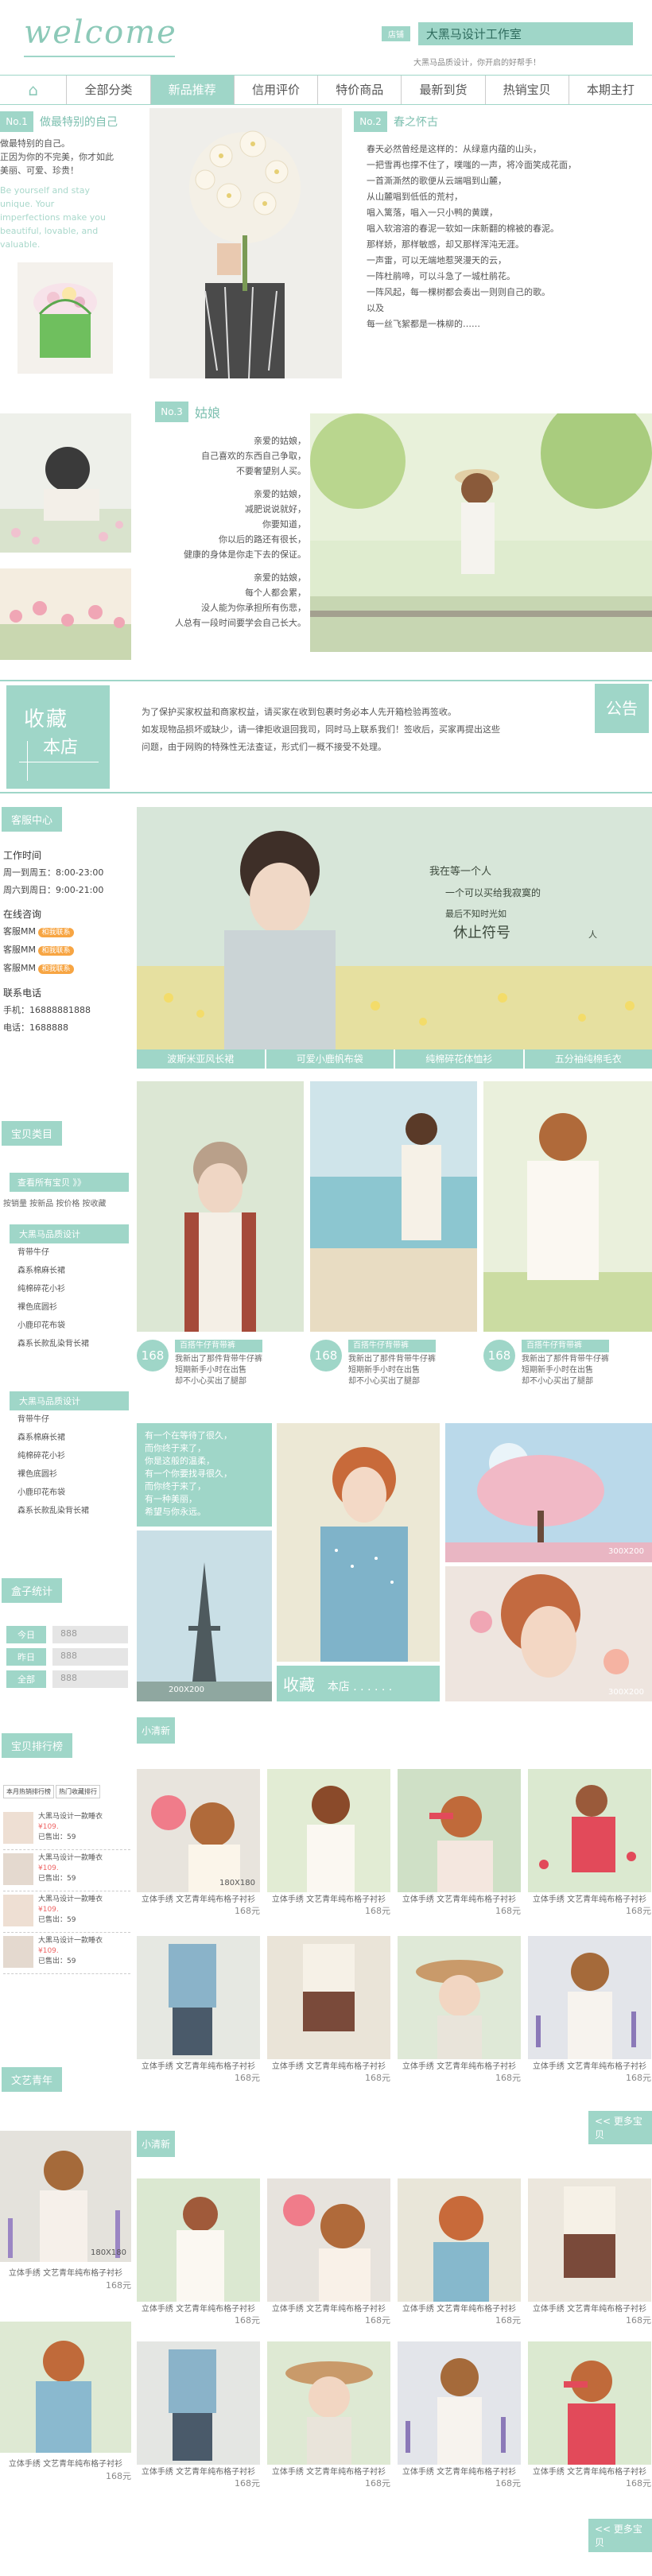 The image size is (652, 2576). What do you see at coordinates (104, 38) in the screenshot?
I see `logo: welcome` at bounding box center [104, 38].